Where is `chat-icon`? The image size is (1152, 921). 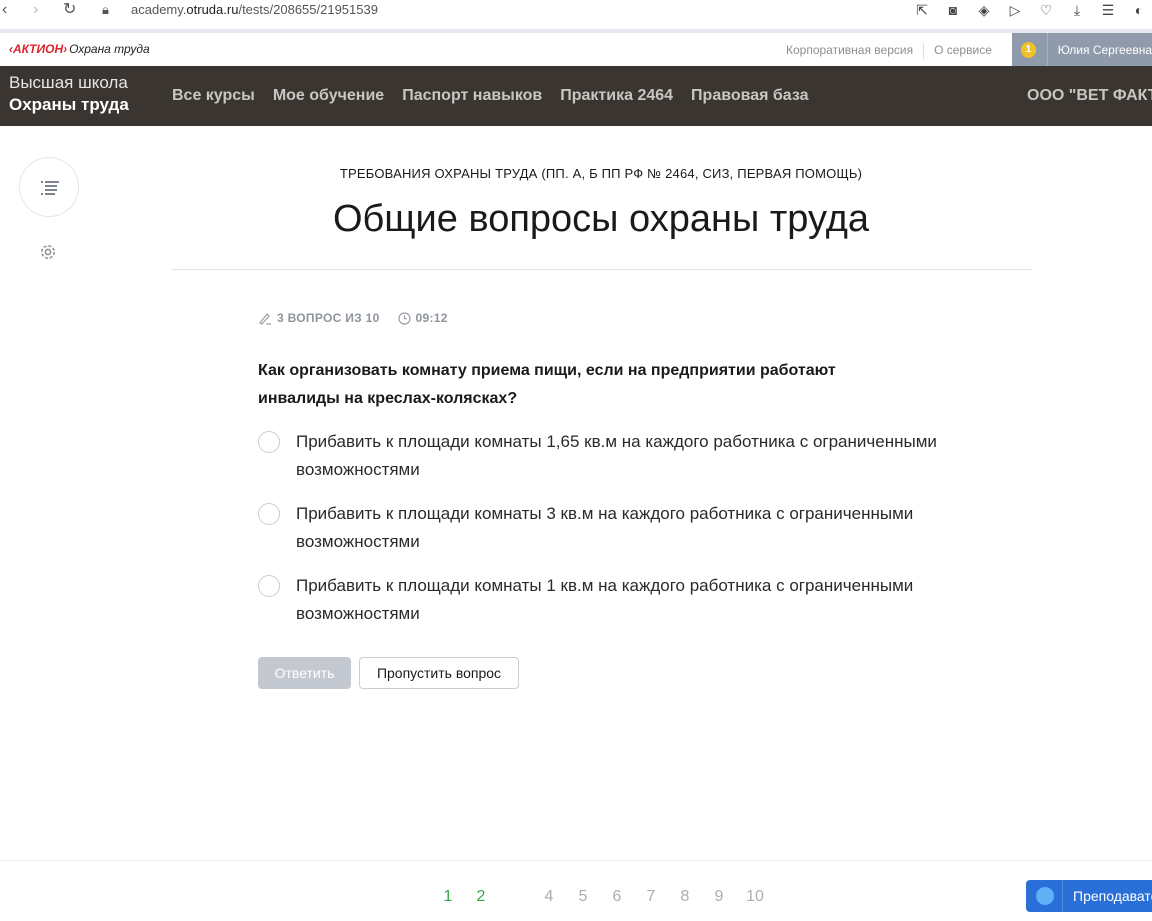
chat-icon is located at coordinates (1045, 896).